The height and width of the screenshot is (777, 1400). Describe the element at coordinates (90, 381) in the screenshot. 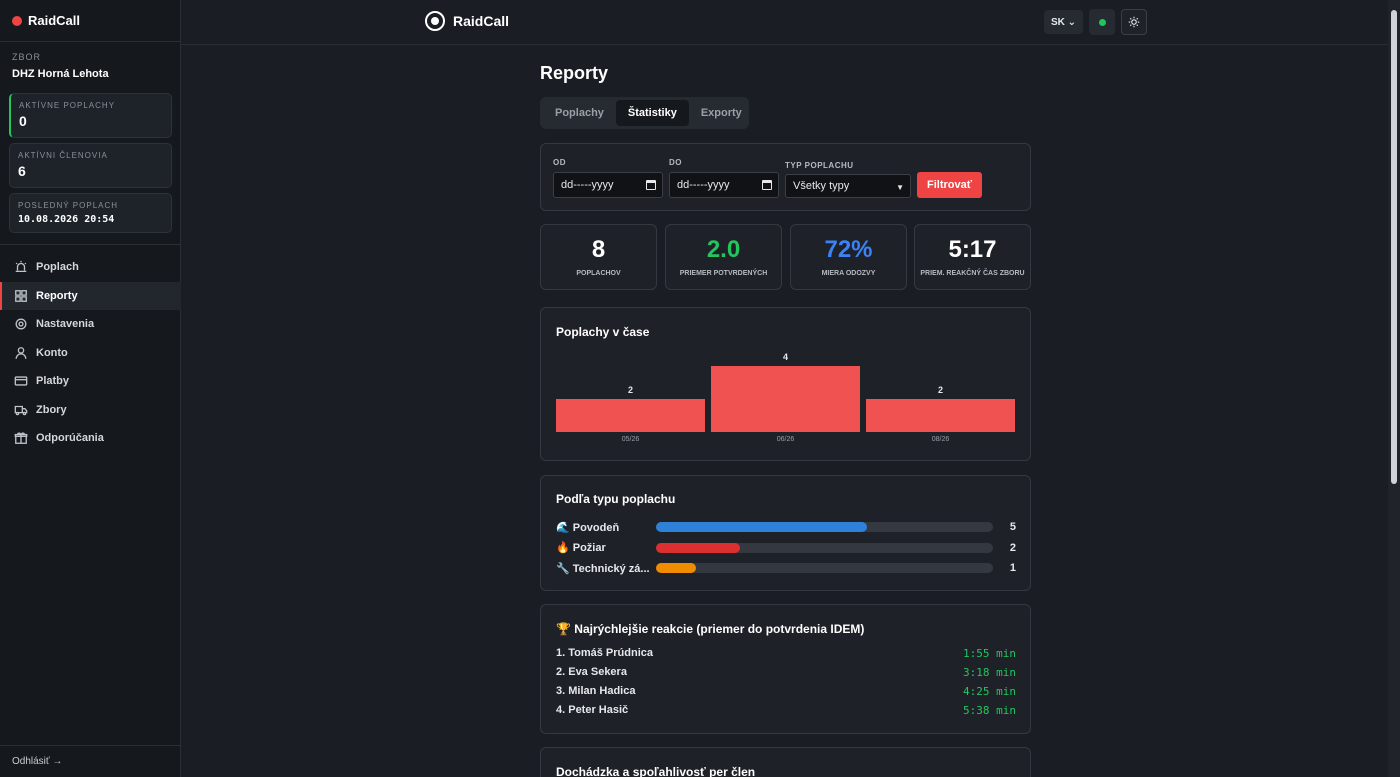

I see `sidebar-item-platby: Platby` at that location.